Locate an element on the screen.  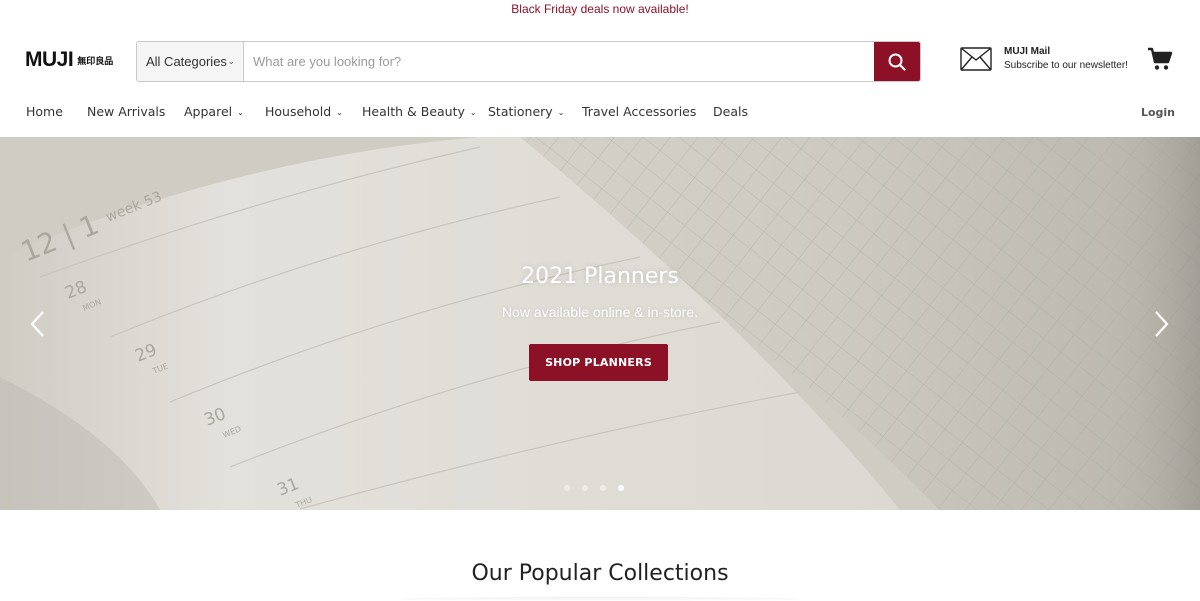
login-link: Login is located at coordinates (1158, 112).